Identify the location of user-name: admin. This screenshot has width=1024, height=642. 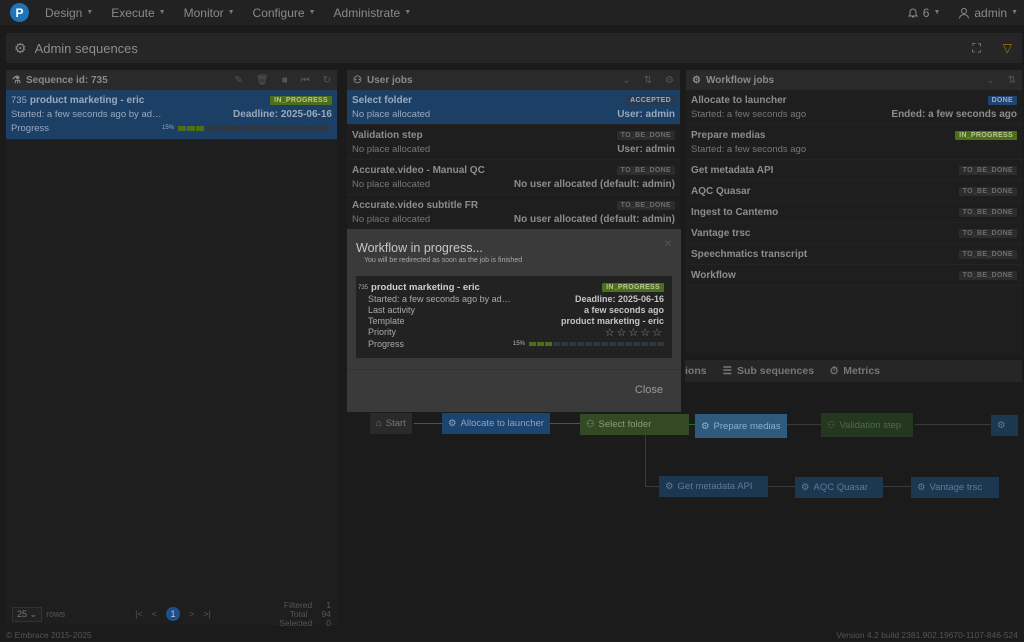
(991, 12).